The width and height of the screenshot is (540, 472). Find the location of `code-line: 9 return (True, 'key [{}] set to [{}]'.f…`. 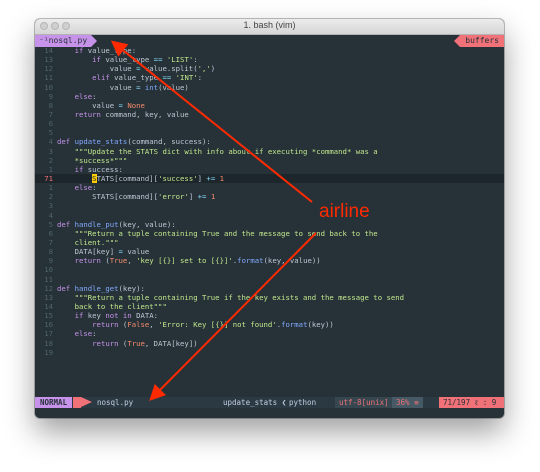

code-line: 9 return (True, 'key [{}] set to [{}]'.f… is located at coordinates (269, 260).